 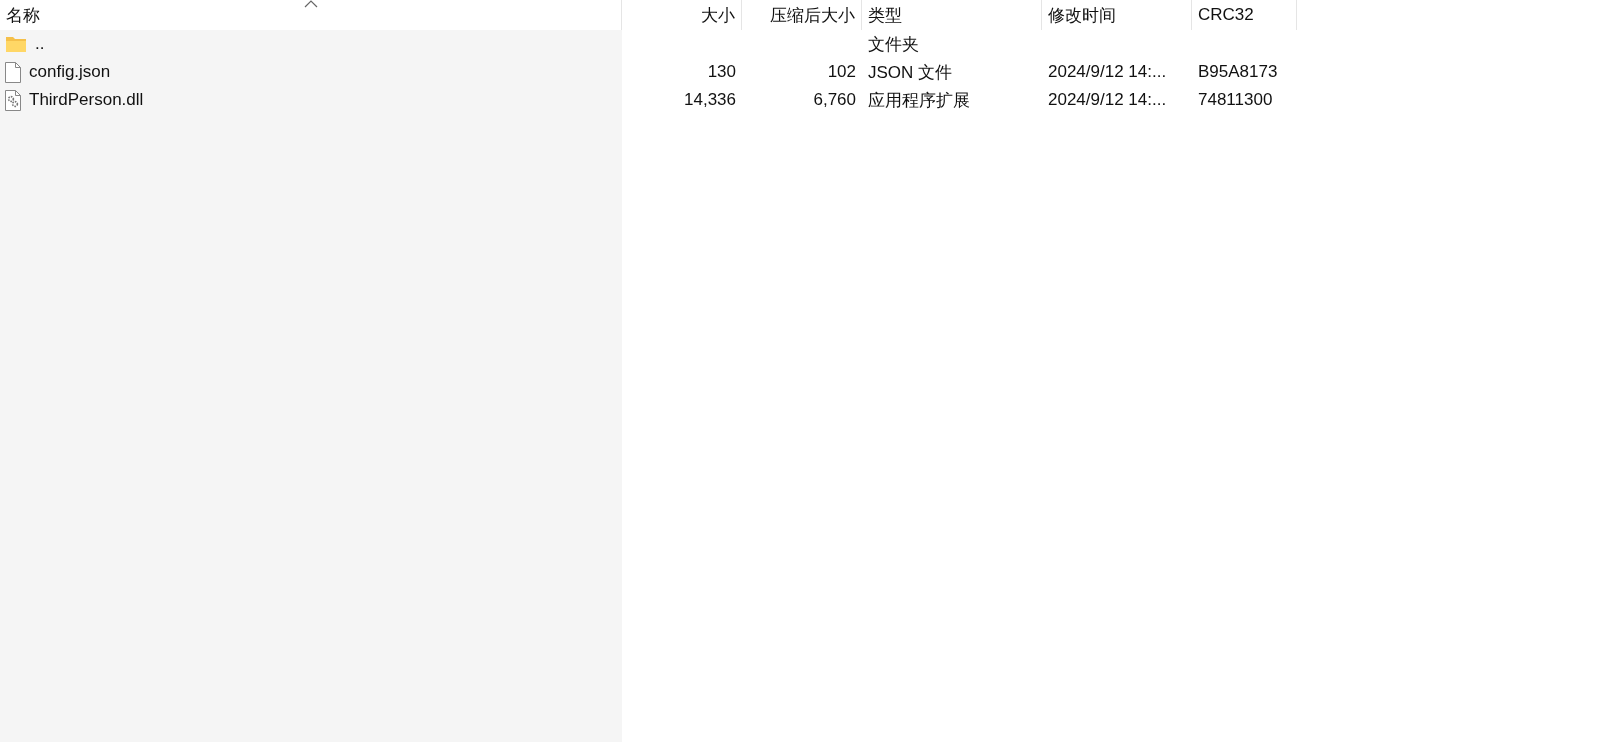 What do you see at coordinates (919, 100) in the screenshot?
I see `table-cell-text: 应用程序扩展` at bounding box center [919, 100].